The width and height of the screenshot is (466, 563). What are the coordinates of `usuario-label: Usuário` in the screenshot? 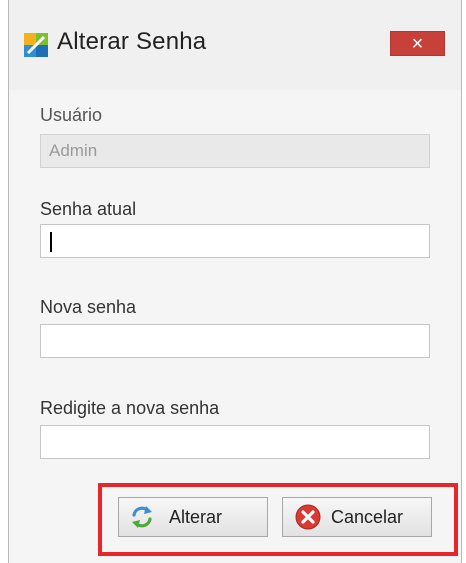 It's located at (71, 115).